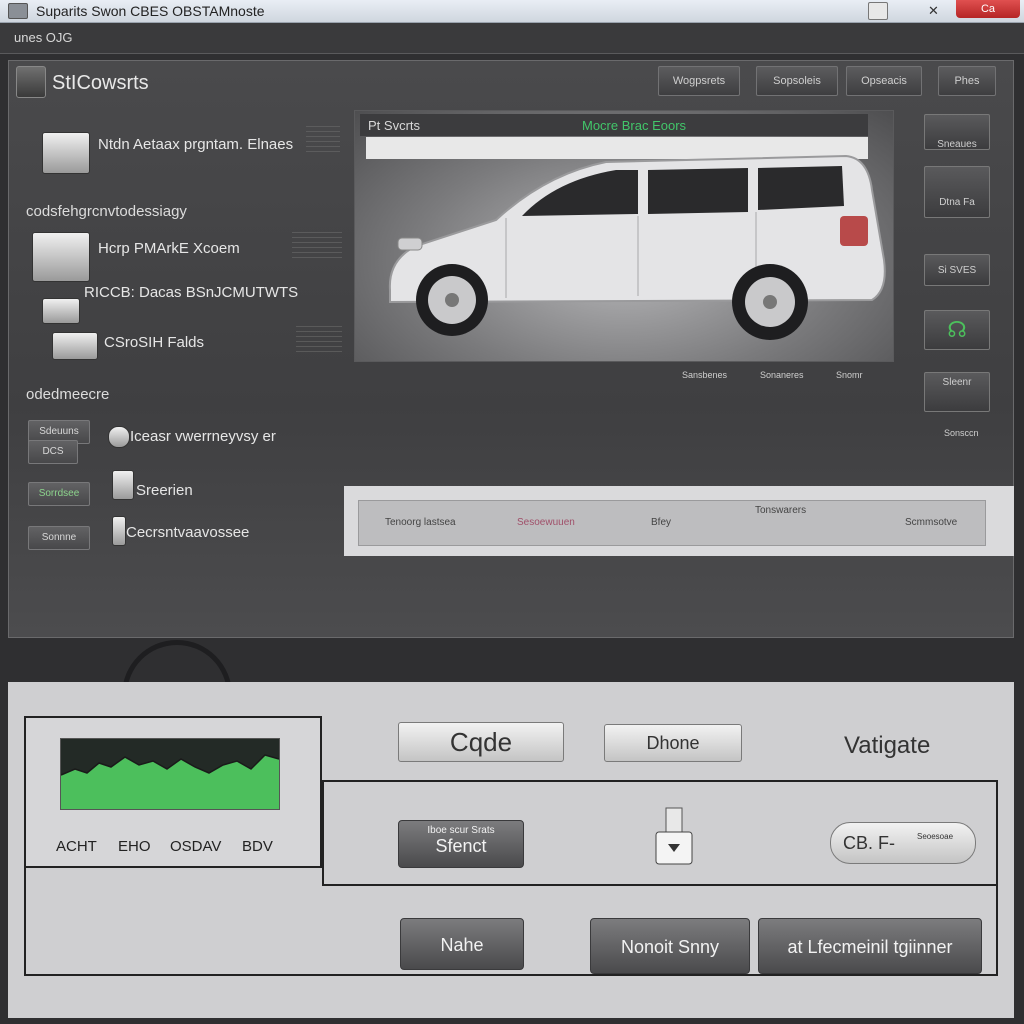 Image resolution: width=1024 pixels, height=1024 pixels. Describe the element at coordinates (119, 437) in the screenshot. I see `gauge-icon` at that location.